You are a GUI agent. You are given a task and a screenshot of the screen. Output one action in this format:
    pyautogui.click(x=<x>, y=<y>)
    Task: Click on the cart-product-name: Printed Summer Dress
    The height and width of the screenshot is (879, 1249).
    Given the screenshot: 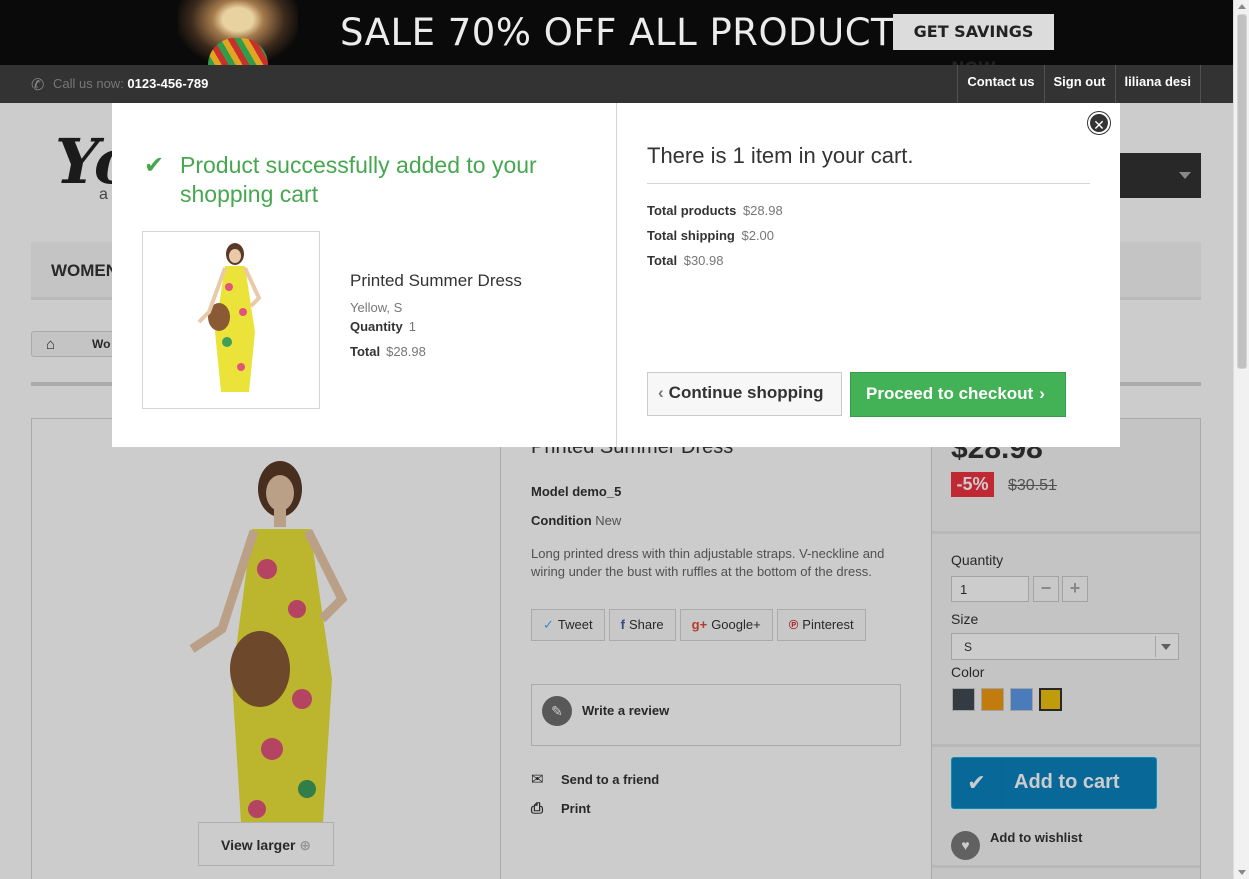 What is the action you would take?
    pyautogui.click(x=436, y=280)
    